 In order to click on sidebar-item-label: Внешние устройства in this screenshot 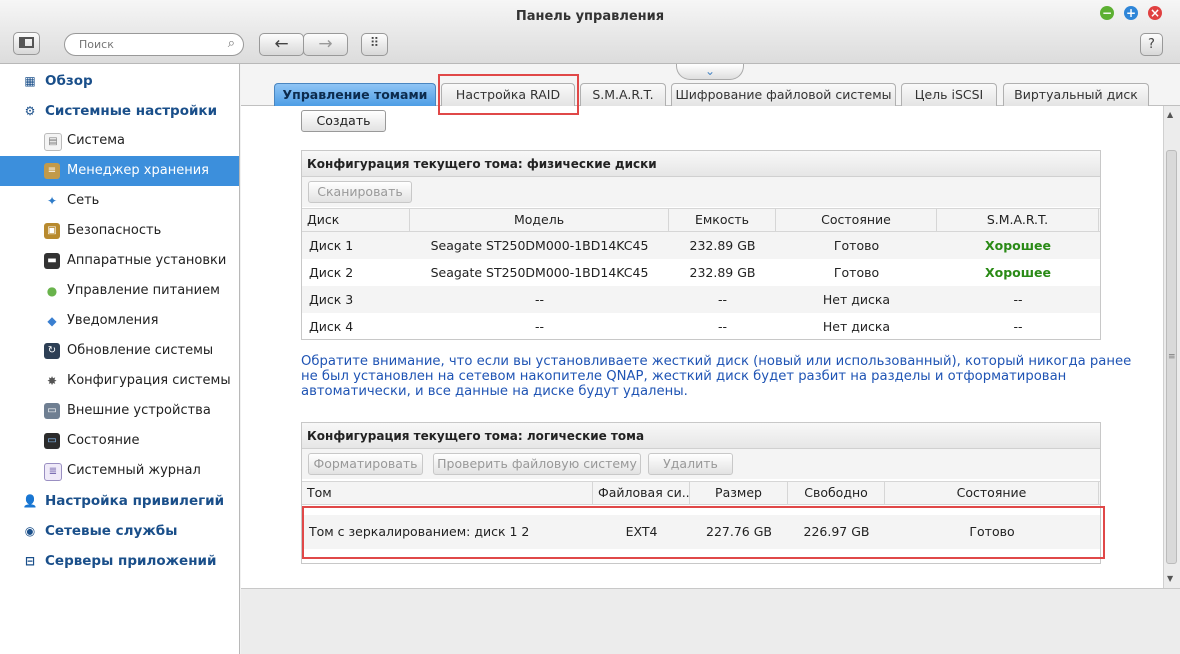, I will do `click(139, 410)`.